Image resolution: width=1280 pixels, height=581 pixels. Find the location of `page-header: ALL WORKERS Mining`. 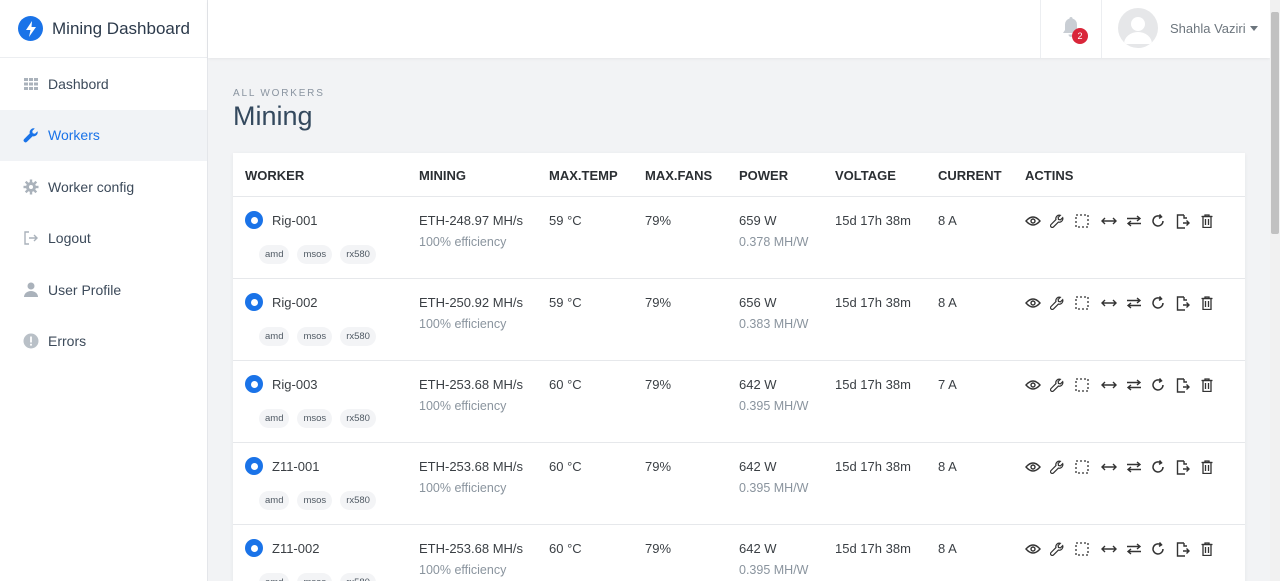

page-header: ALL WORKERS Mining is located at coordinates (279, 110).